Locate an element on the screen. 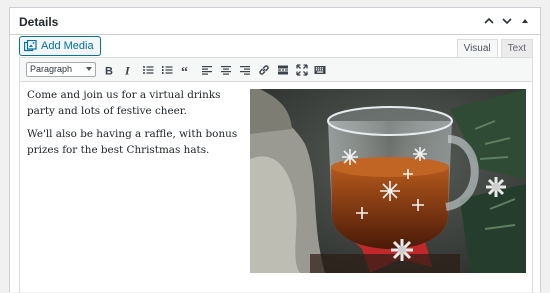 This screenshot has width=550, height=293. format-select-value: Paragraph is located at coordinates (51, 69).